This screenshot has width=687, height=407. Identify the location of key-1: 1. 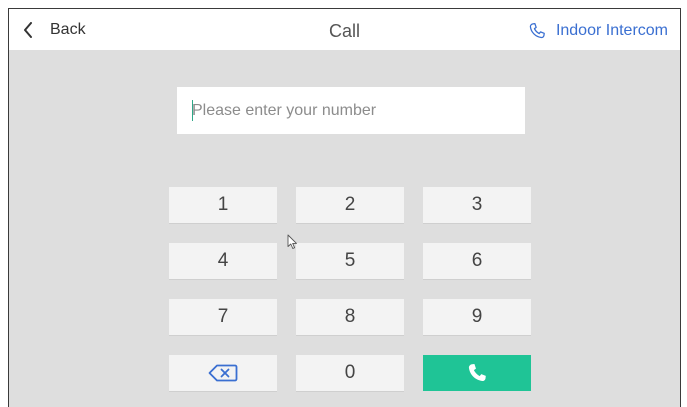
(223, 205).